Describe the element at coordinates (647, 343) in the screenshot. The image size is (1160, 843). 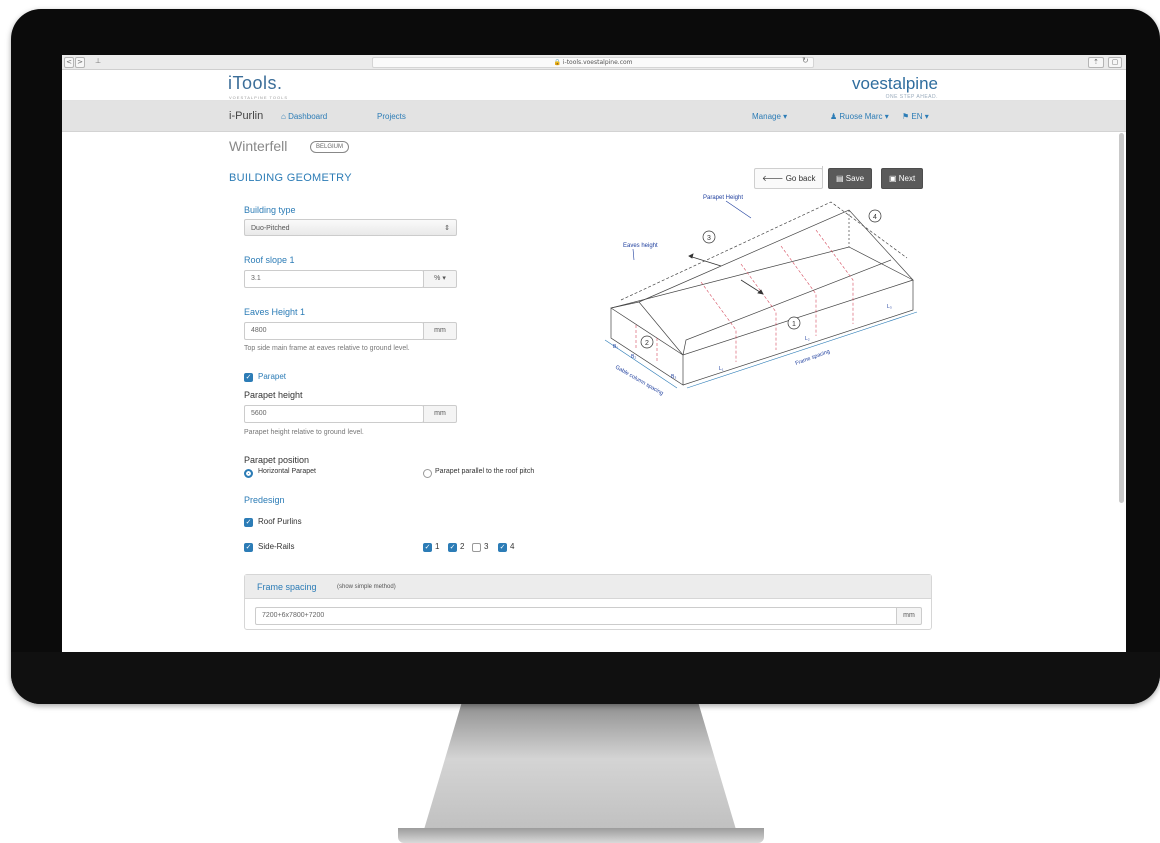
I see `marker-2: 2` at that location.